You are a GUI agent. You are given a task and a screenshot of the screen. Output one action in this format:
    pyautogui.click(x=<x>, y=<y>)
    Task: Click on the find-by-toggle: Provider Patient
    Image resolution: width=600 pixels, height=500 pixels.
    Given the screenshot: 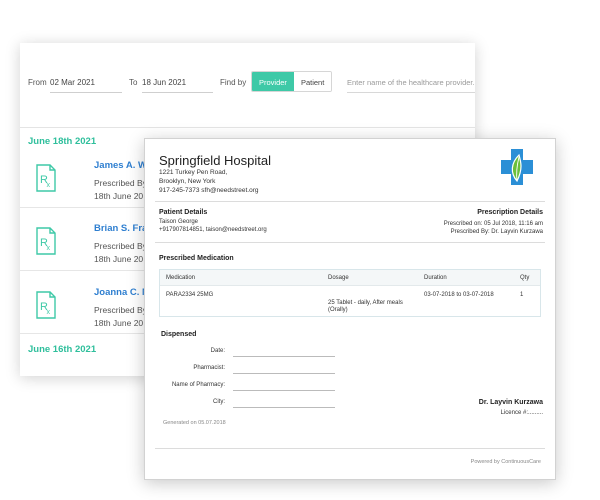 What is the action you would take?
    pyautogui.click(x=292, y=81)
    